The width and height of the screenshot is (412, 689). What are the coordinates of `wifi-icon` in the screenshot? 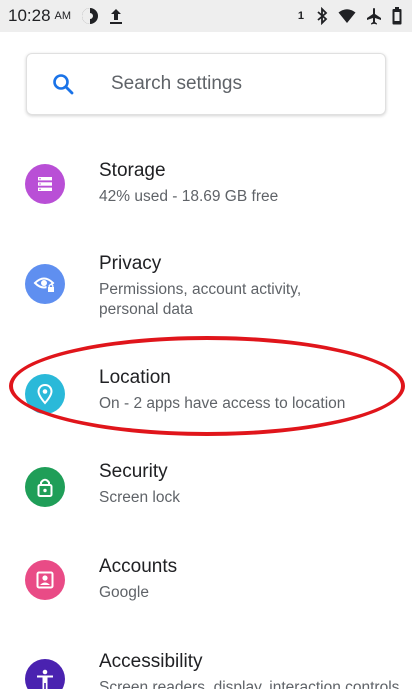 It's located at (347, 16).